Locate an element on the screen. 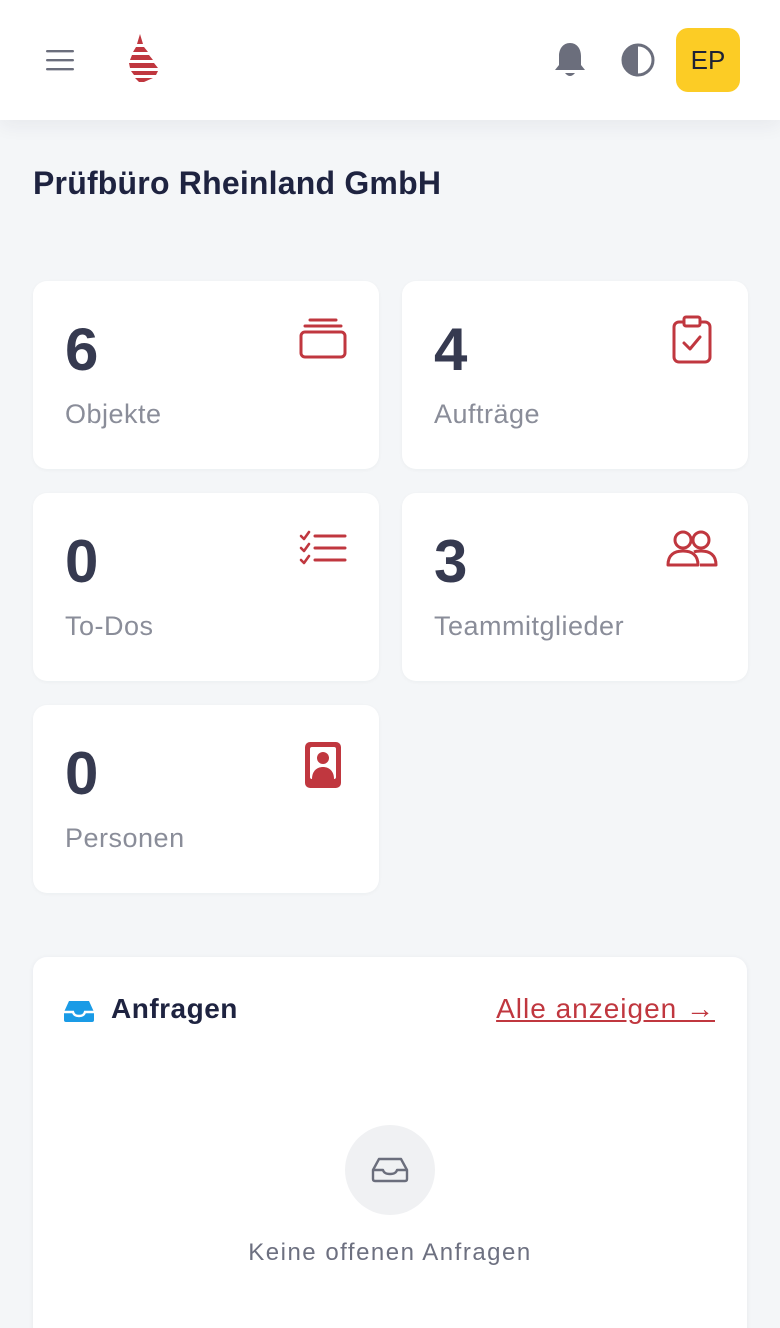  top-bar: EP is located at coordinates (390, 60).